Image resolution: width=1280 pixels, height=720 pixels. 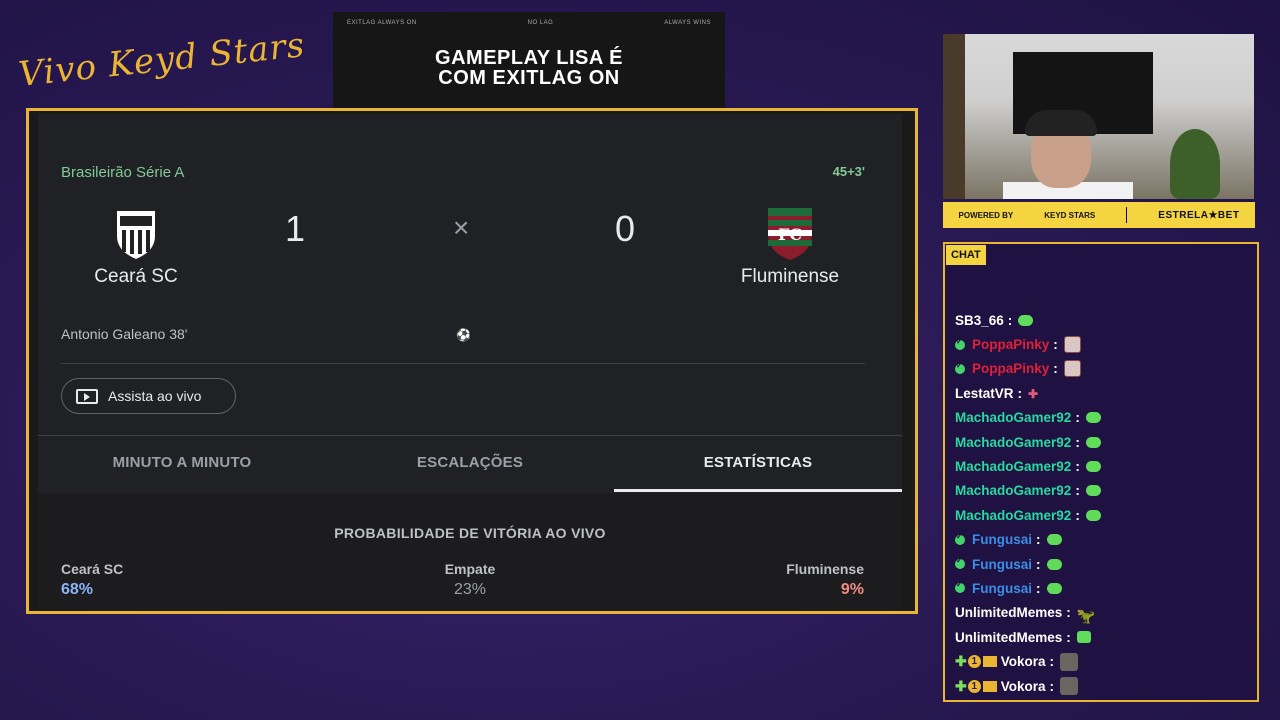 I want to click on chat-message: SB3_66:, so click(x=1102, y=320).